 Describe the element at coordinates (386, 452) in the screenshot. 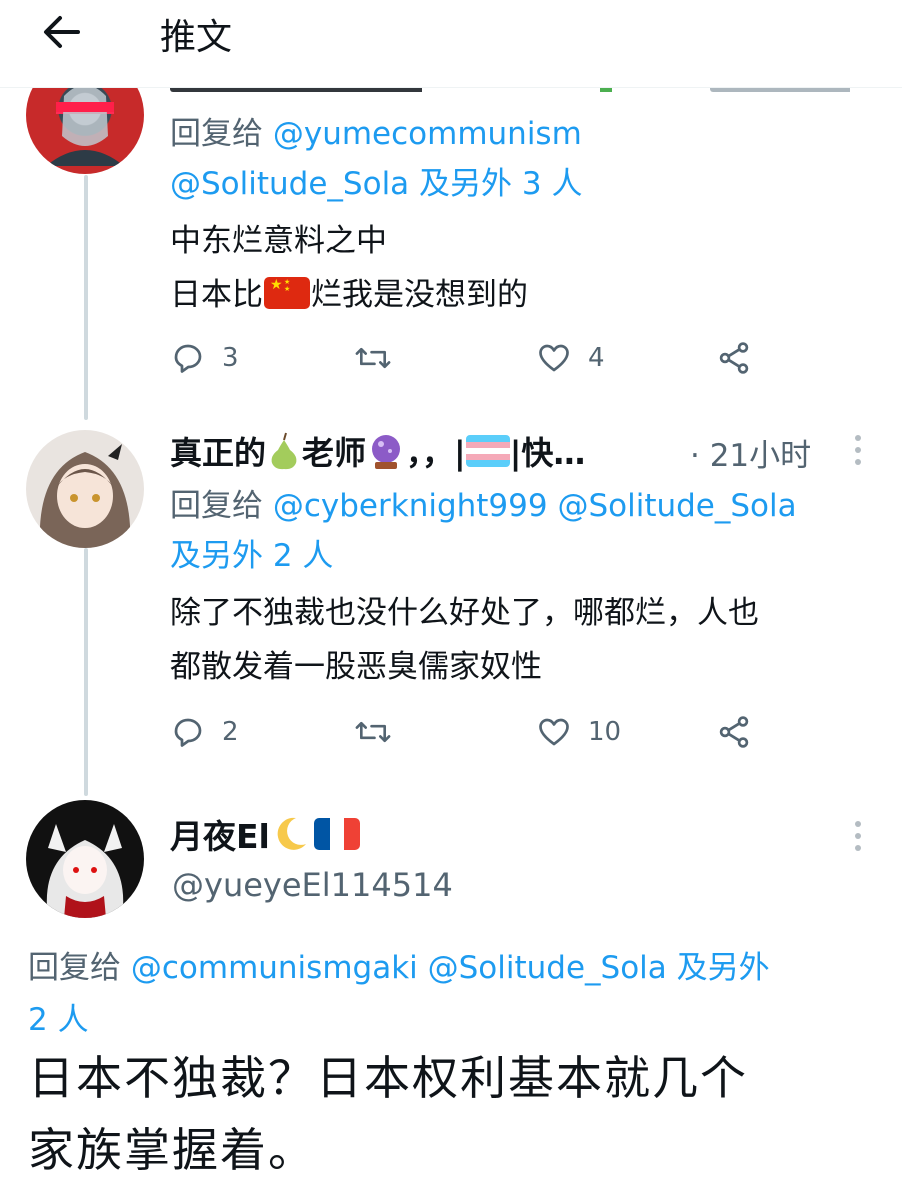

I see `crystal-ball-emoji-icon` at that location.